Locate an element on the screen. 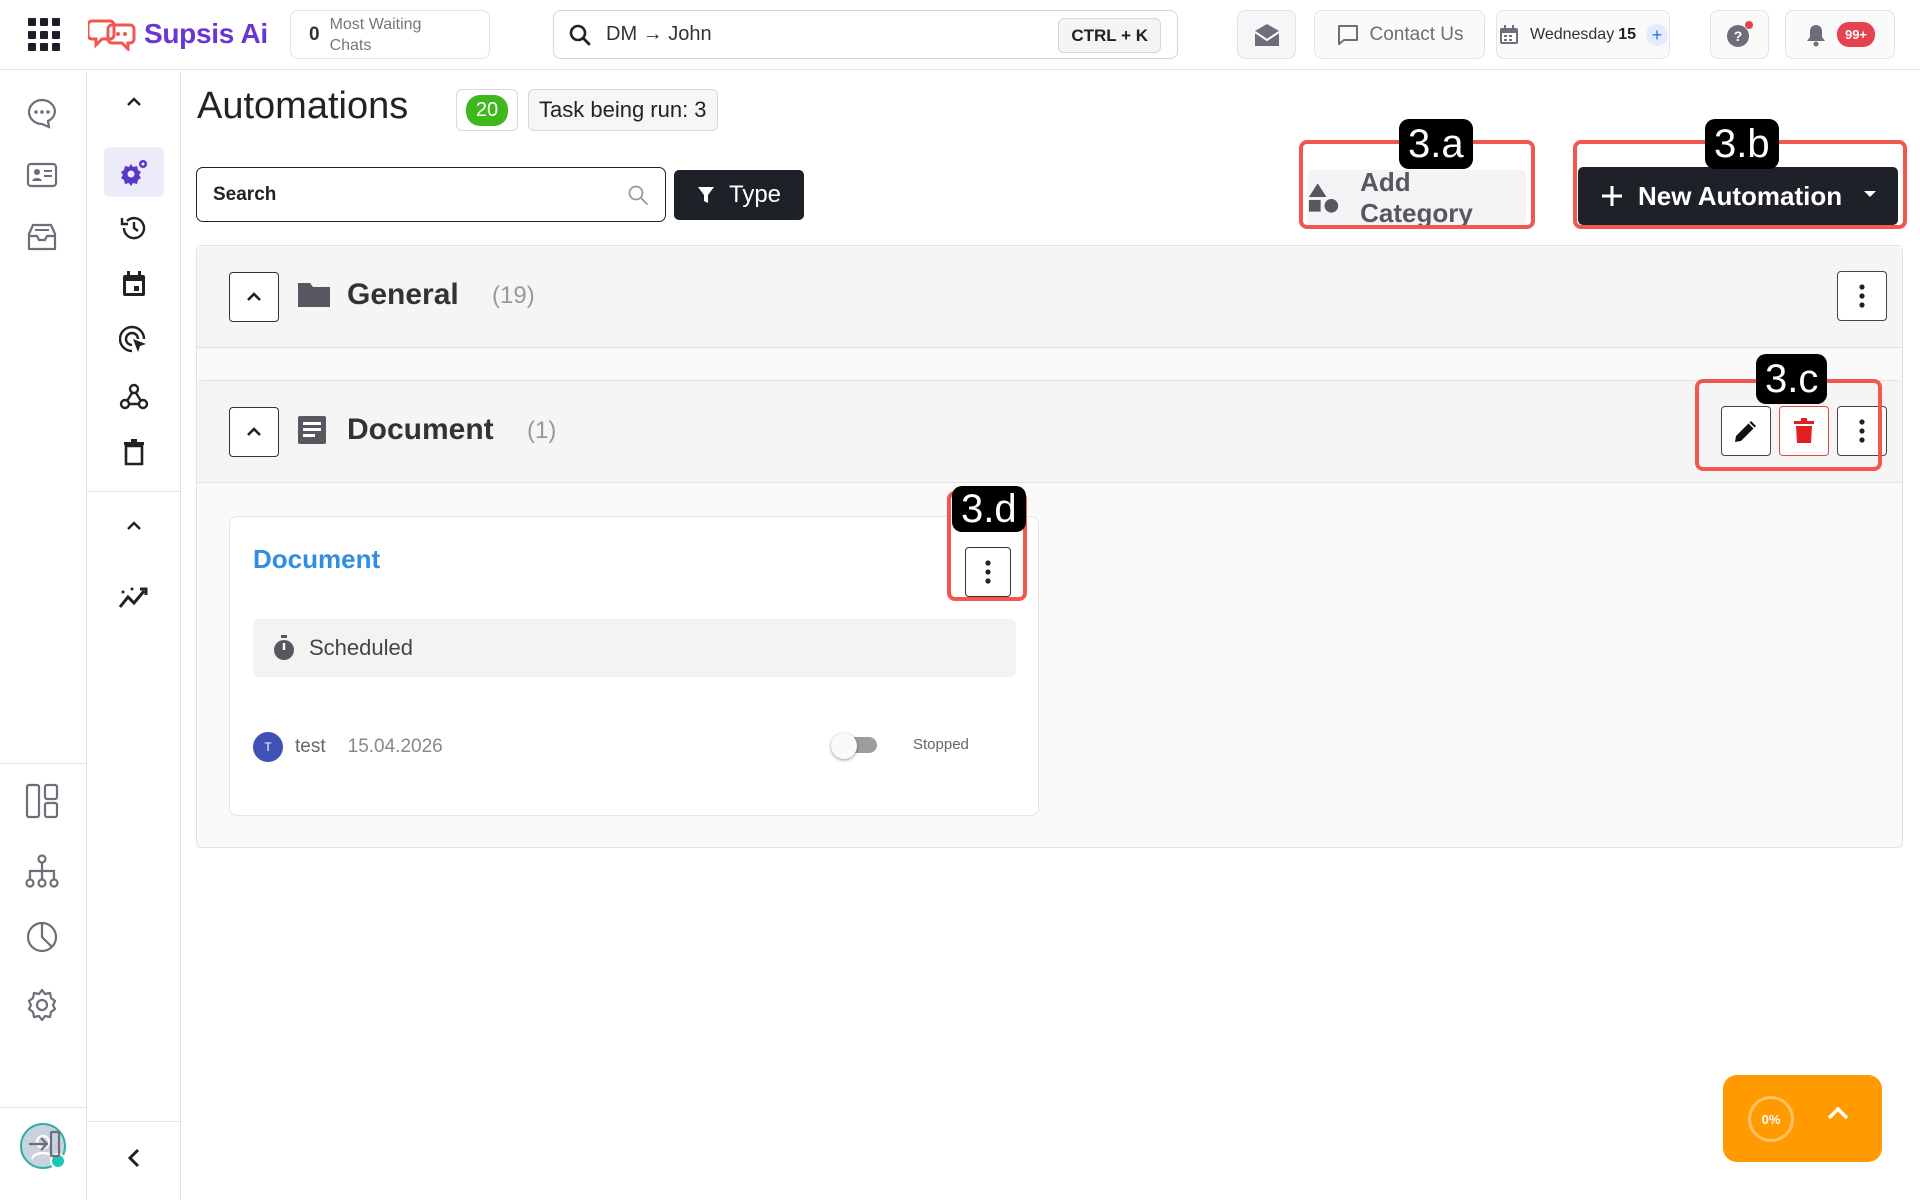 Image resolution: width=1920 pixels, height=1200 pixels. date-day: 15 is located at coordinates (1627, 34).